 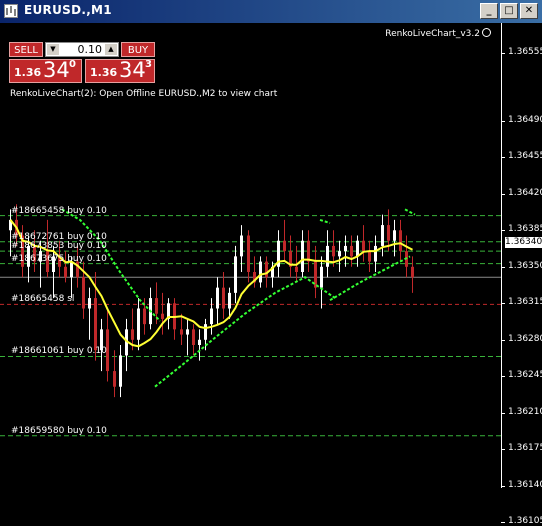 I want to click on price-tick-label: 1.36455, so click(x=525, y=156).